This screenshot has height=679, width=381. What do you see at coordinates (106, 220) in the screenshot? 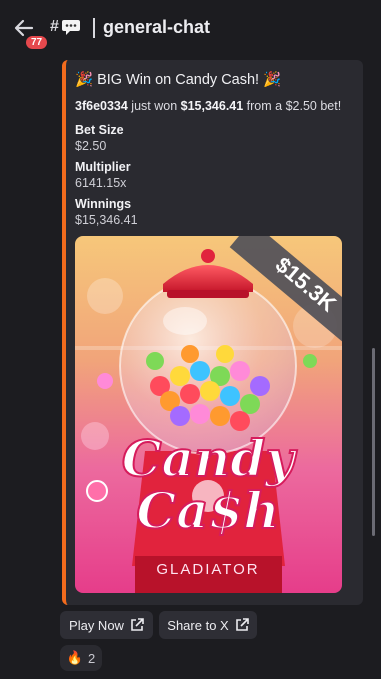
I see `field-winnings-value: $15,346.41` at bounding box center [106, 220].